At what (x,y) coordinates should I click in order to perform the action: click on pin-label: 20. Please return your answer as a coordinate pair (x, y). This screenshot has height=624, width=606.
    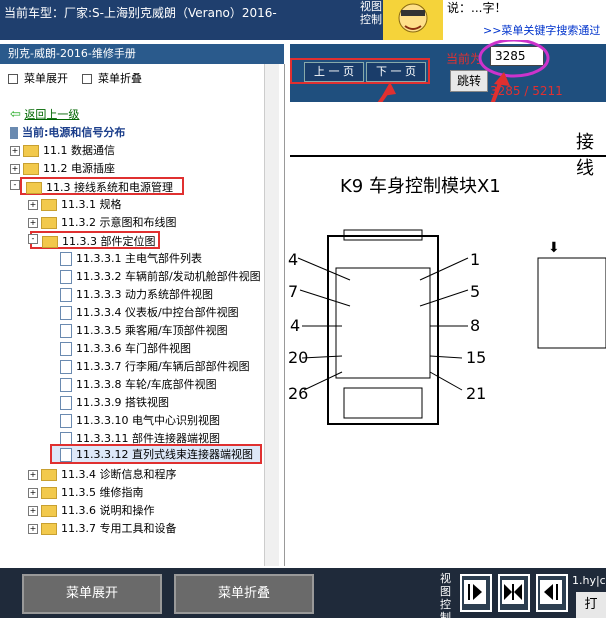
    Looking at the image, I should click on (298, 357).